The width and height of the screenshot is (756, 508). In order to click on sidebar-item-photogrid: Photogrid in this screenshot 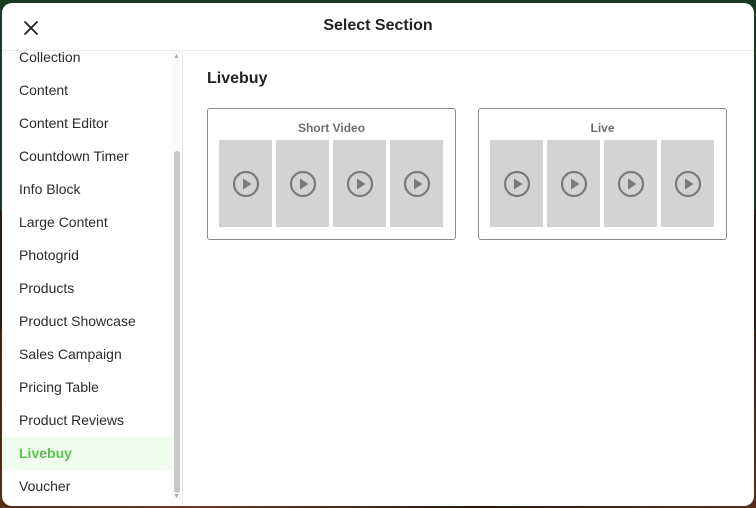, I will do `click(87, 255)`.